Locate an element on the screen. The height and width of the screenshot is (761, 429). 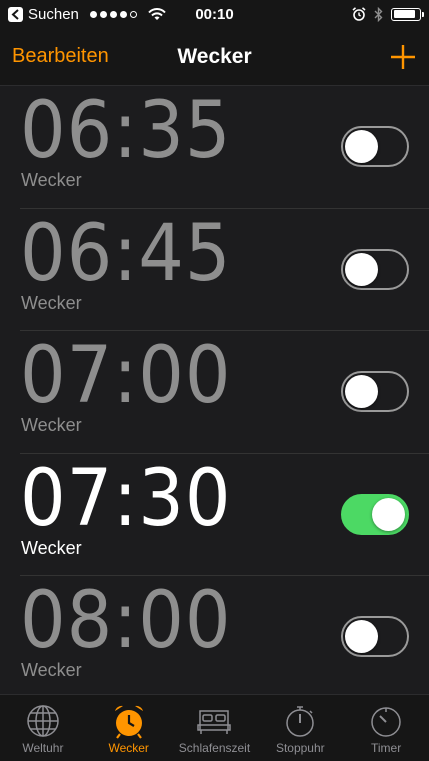
tab-label: Wecker is located at coordinates (128, 748).